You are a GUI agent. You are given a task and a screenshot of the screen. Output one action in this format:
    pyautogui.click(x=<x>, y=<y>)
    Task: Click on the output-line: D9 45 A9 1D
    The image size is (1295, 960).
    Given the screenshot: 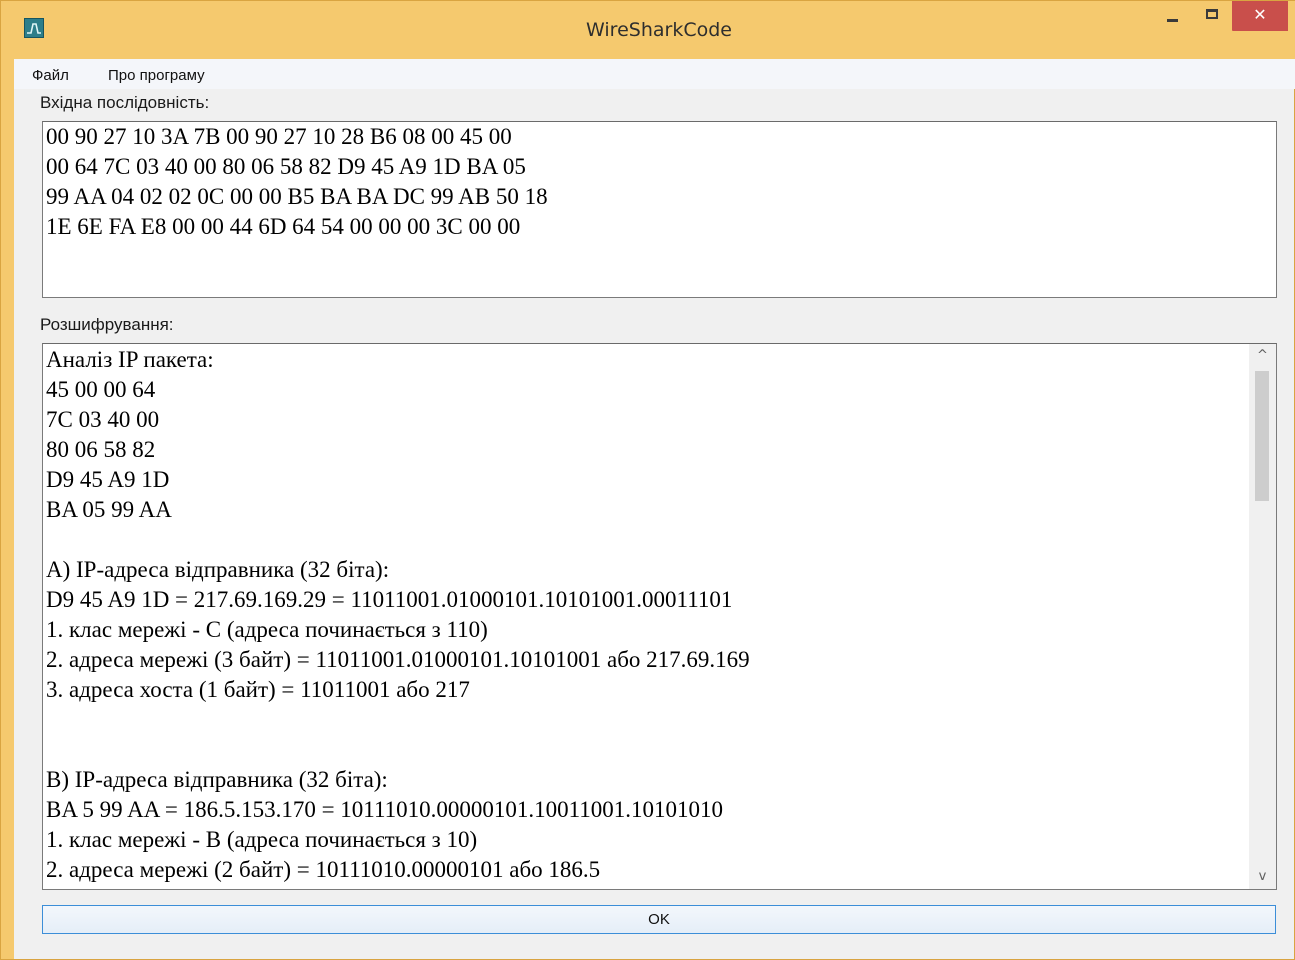 What is the action you would take?
    pyautogui.click(x=108, y=479)
    